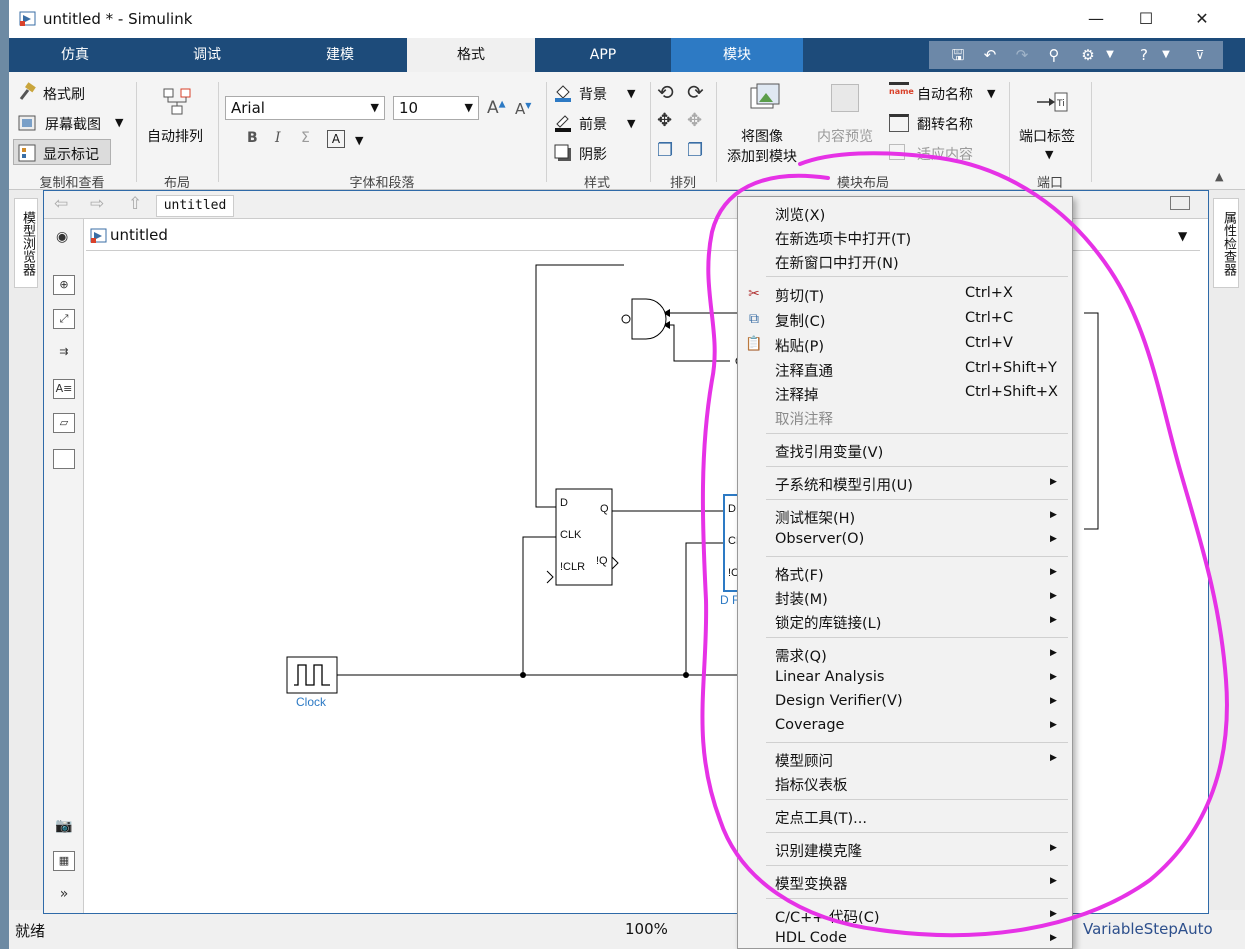 The height and width of the screenshot is (949, 1245). What do you see at coordinates (278, 138) in the screenshot?
I see `italic-icon: I` at bounding box center [278, 138].